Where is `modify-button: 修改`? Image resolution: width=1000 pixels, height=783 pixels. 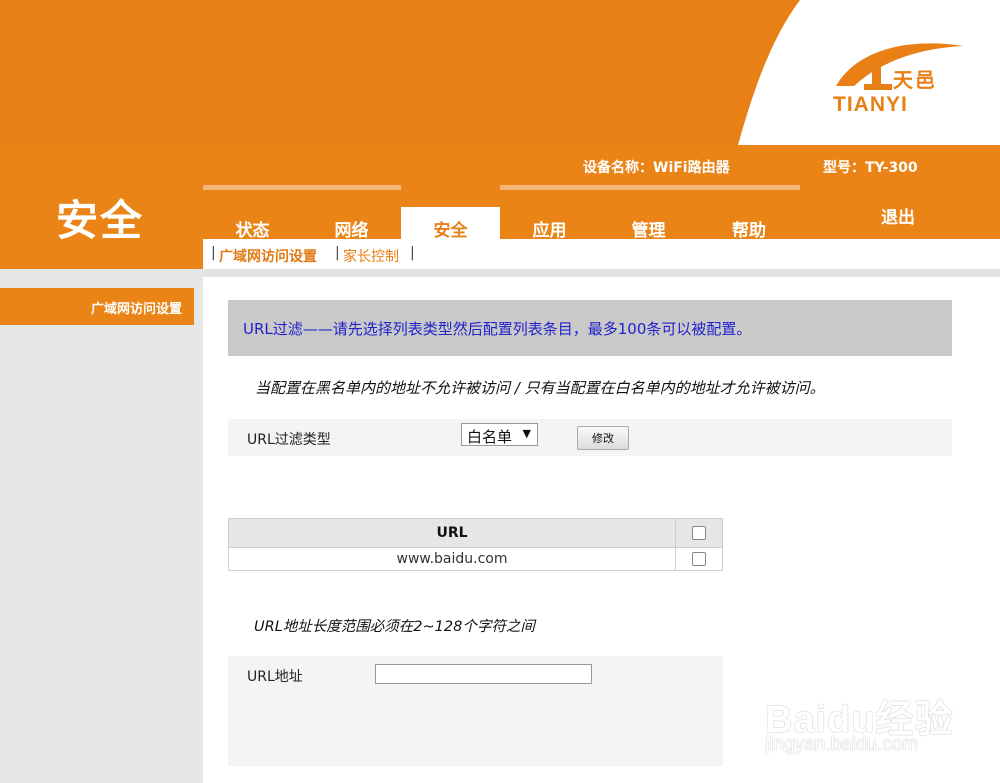 modify-button: 修改 is located at coordinates (603, 438).